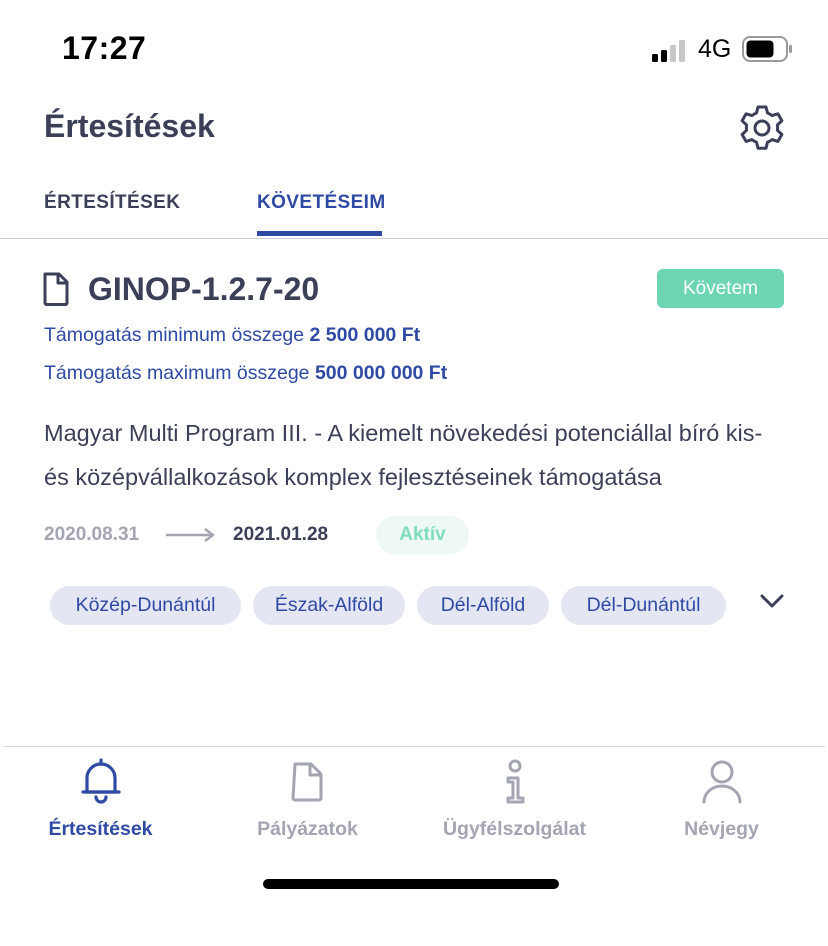 Image resolution: width=828 pixels, height=946 pixels. Describe the element at coordinates (772, 601) in the screenshot. I see `chevron-down-icon` at that location.